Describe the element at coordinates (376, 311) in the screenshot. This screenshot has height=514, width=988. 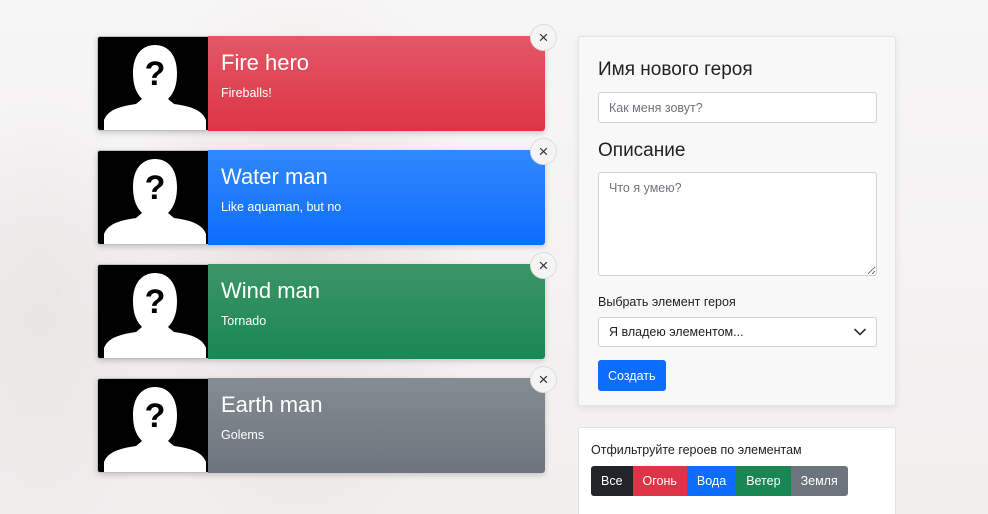
I see `hero-body: Wind man Tornado` at that location.